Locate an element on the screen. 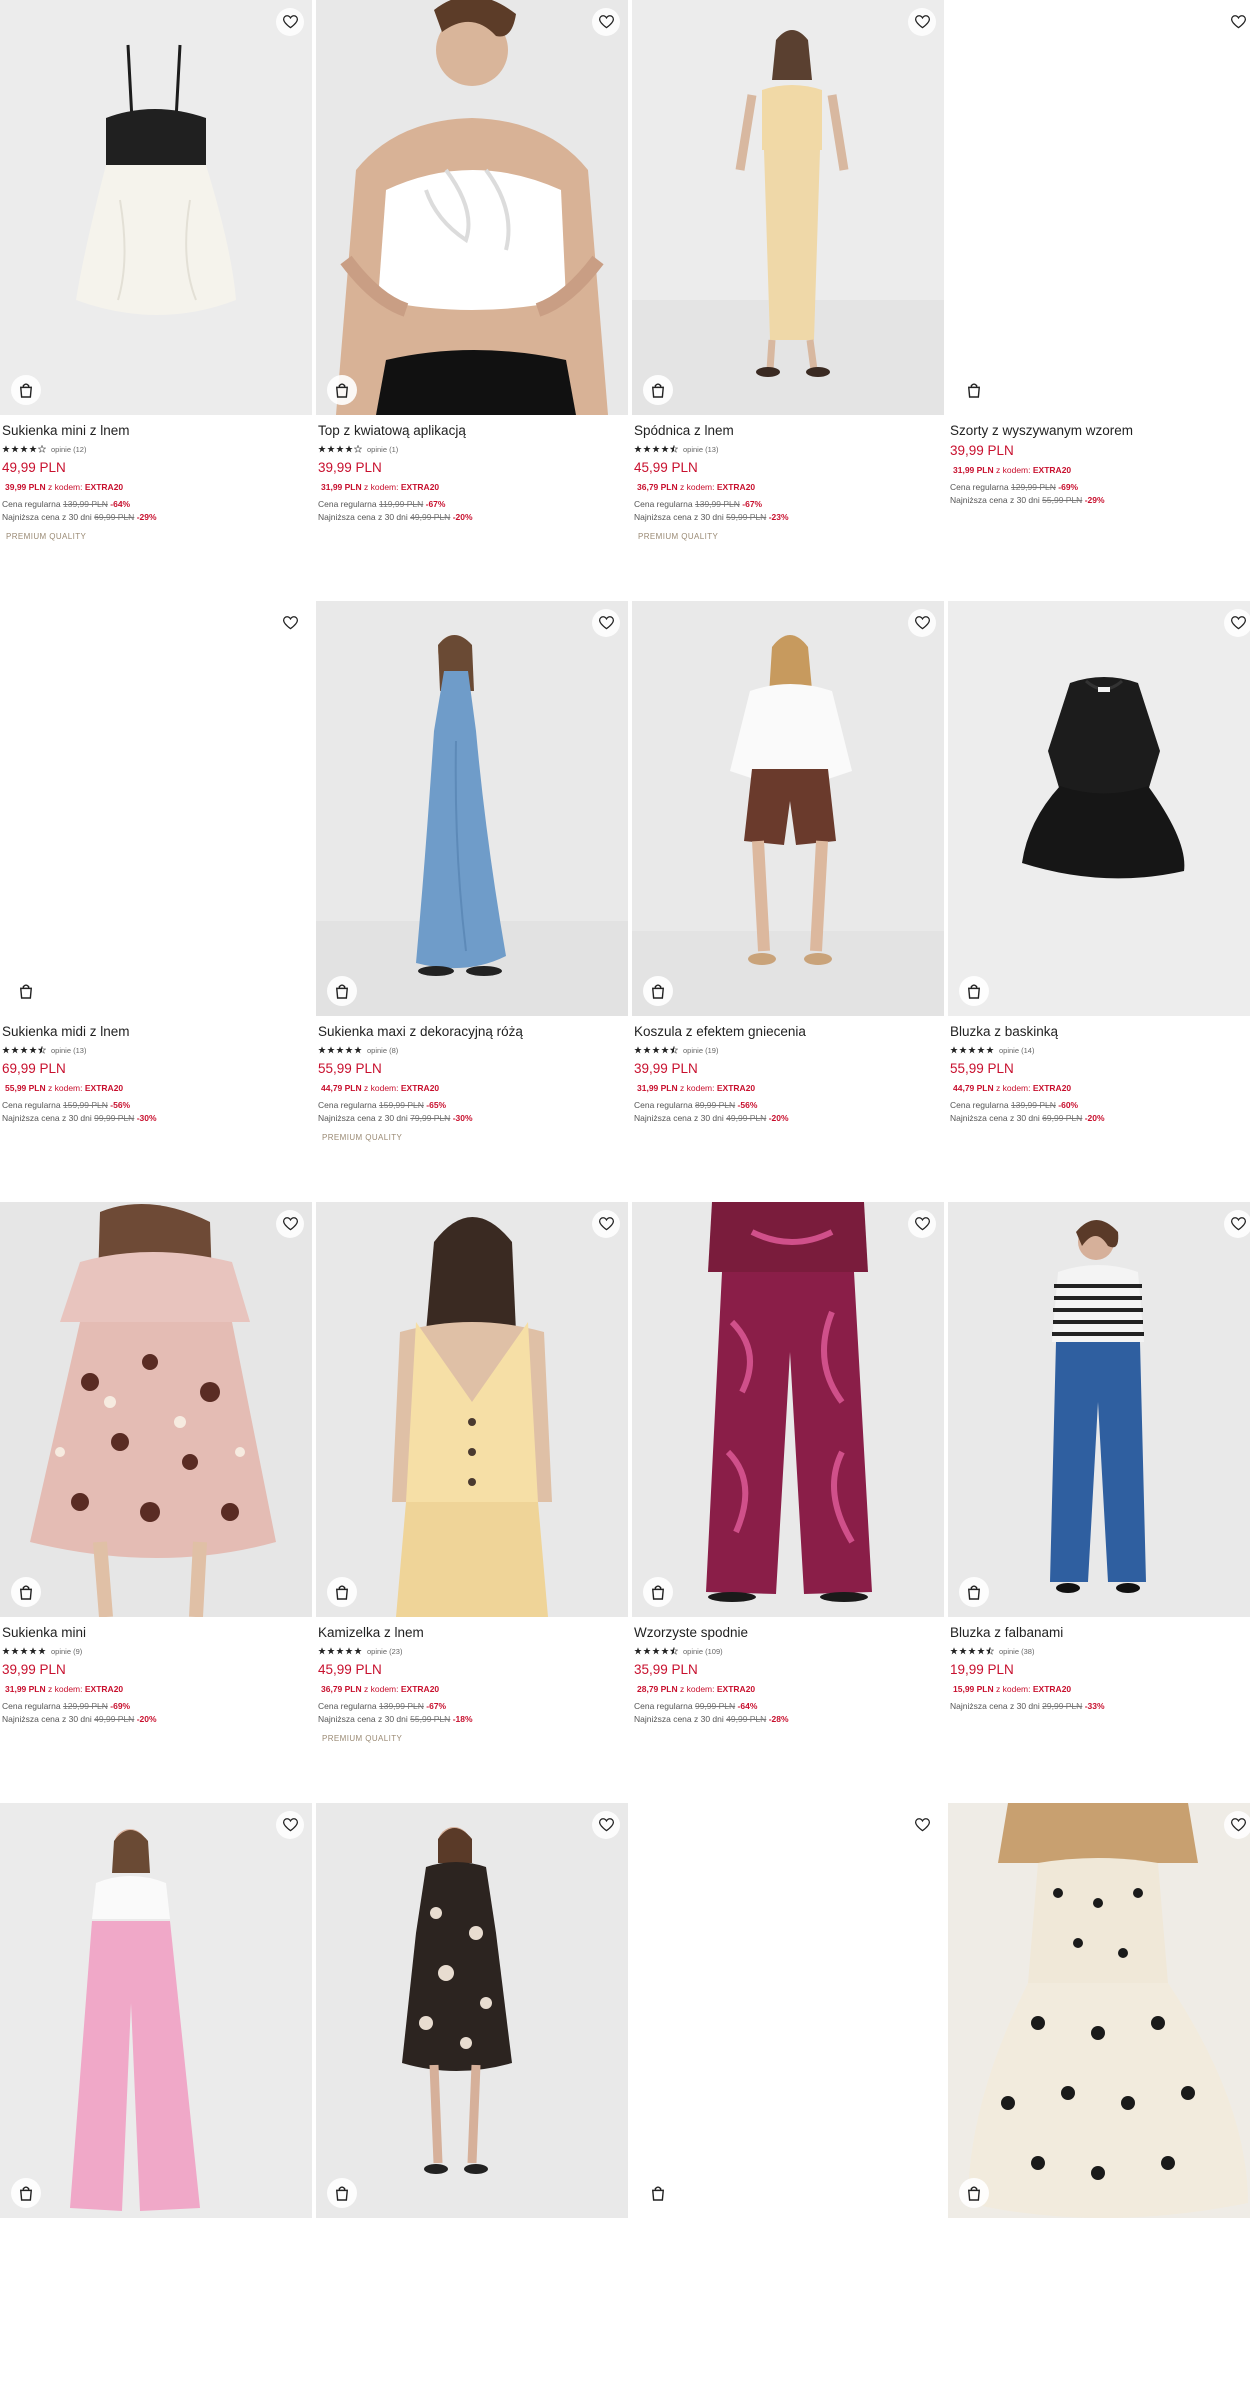  product-name: Sukienka mini z lnem is located at coordinates (157, 430).